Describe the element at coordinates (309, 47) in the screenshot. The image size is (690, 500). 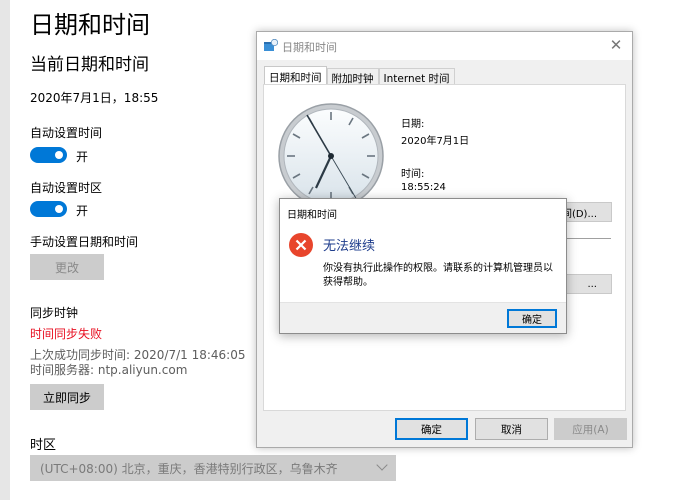
I see `dialog-title: 日期和时间` at that location.